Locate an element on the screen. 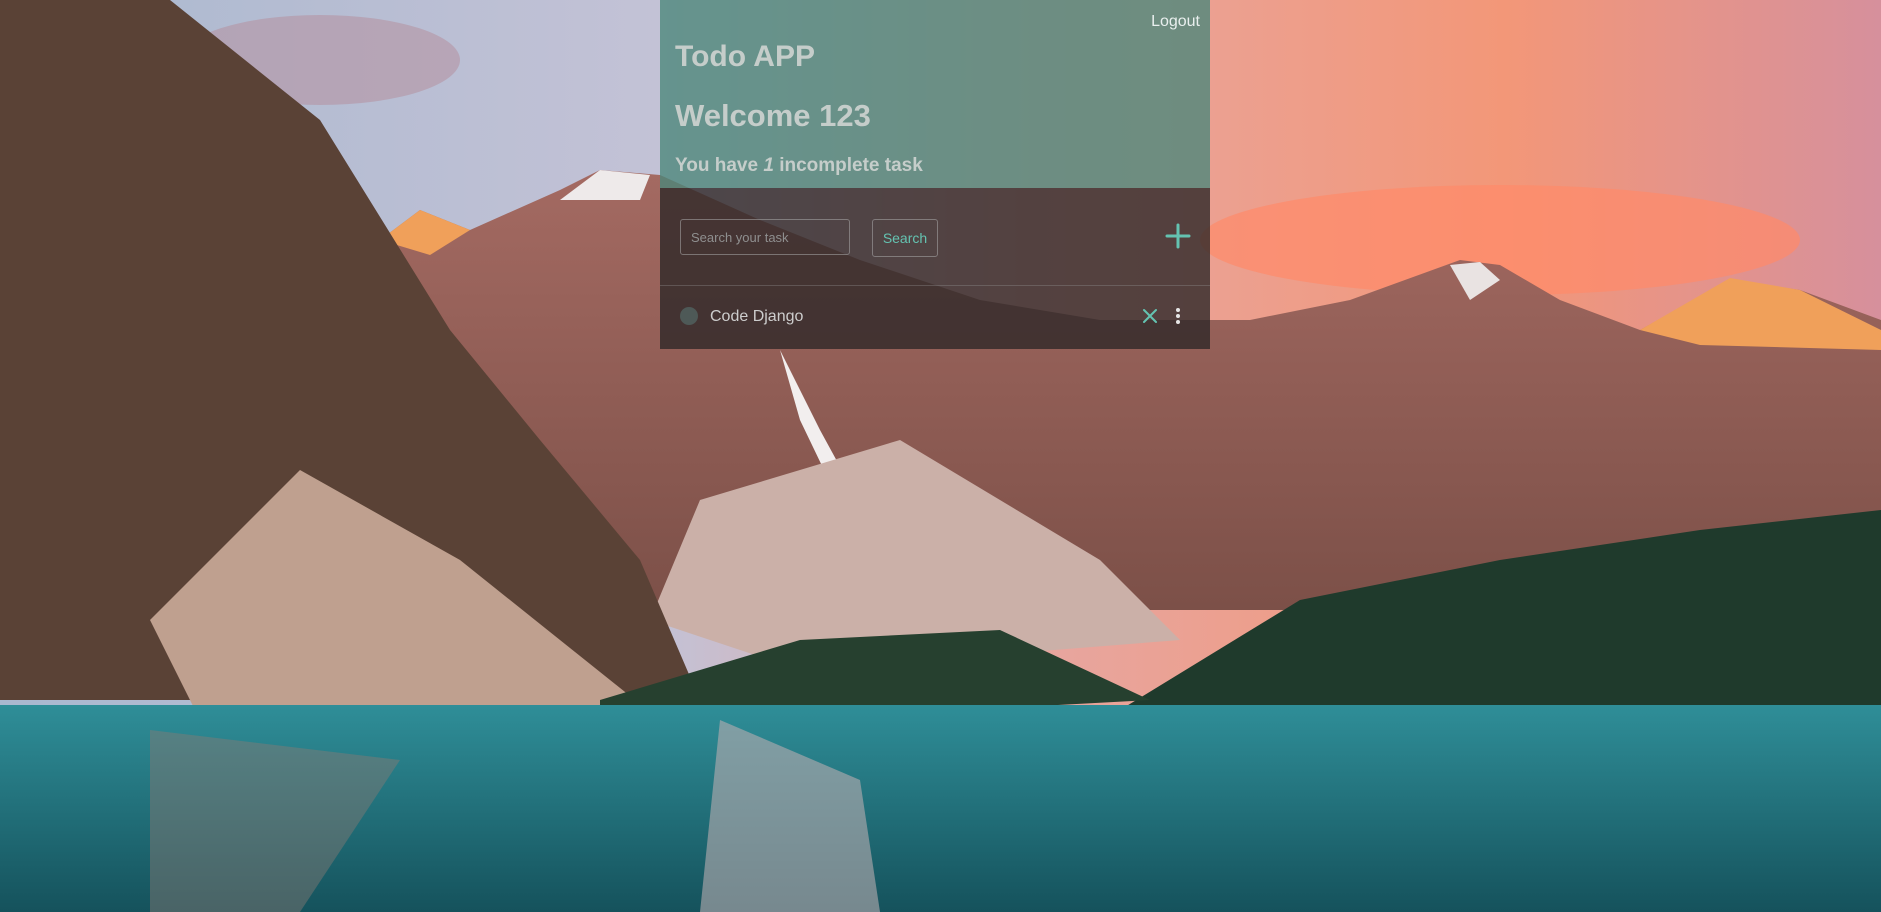  task-label: Code Django is located at coordinates (756, 317).